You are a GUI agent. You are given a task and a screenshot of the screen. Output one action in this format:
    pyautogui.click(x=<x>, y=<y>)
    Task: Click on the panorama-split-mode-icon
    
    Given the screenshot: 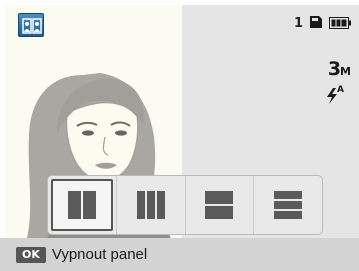 What is the action you would take?
    pyautogui.click(x=31, y=25)
    